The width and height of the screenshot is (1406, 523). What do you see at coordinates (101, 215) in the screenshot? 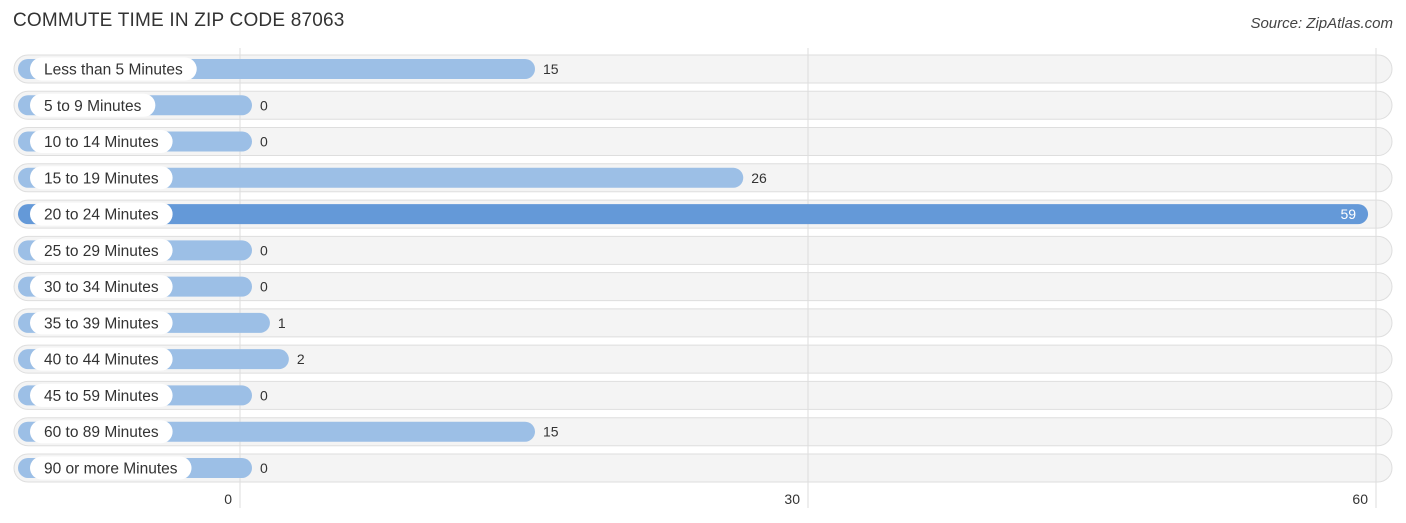
I see `category-label: 20 to 24 Minutes` at bounding box center [101, 215].